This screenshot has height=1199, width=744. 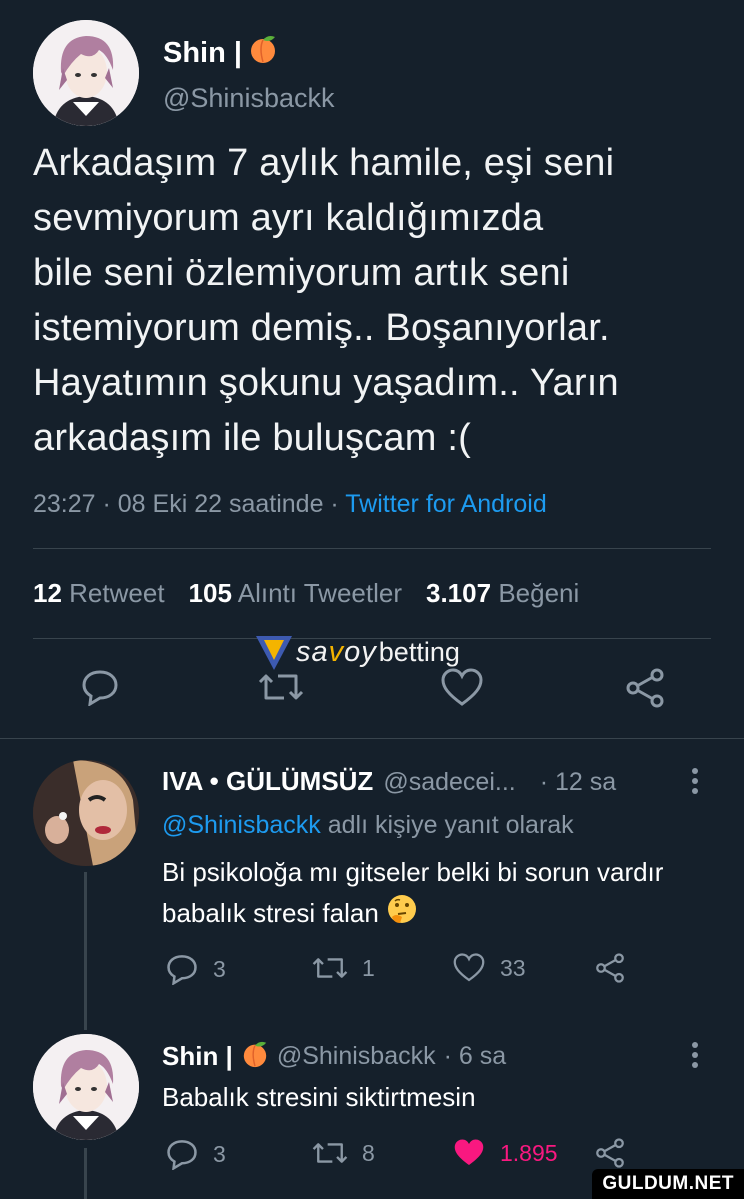 I want to click on like-stat: 3.107 Beğeni, so click(x=502, y=593).